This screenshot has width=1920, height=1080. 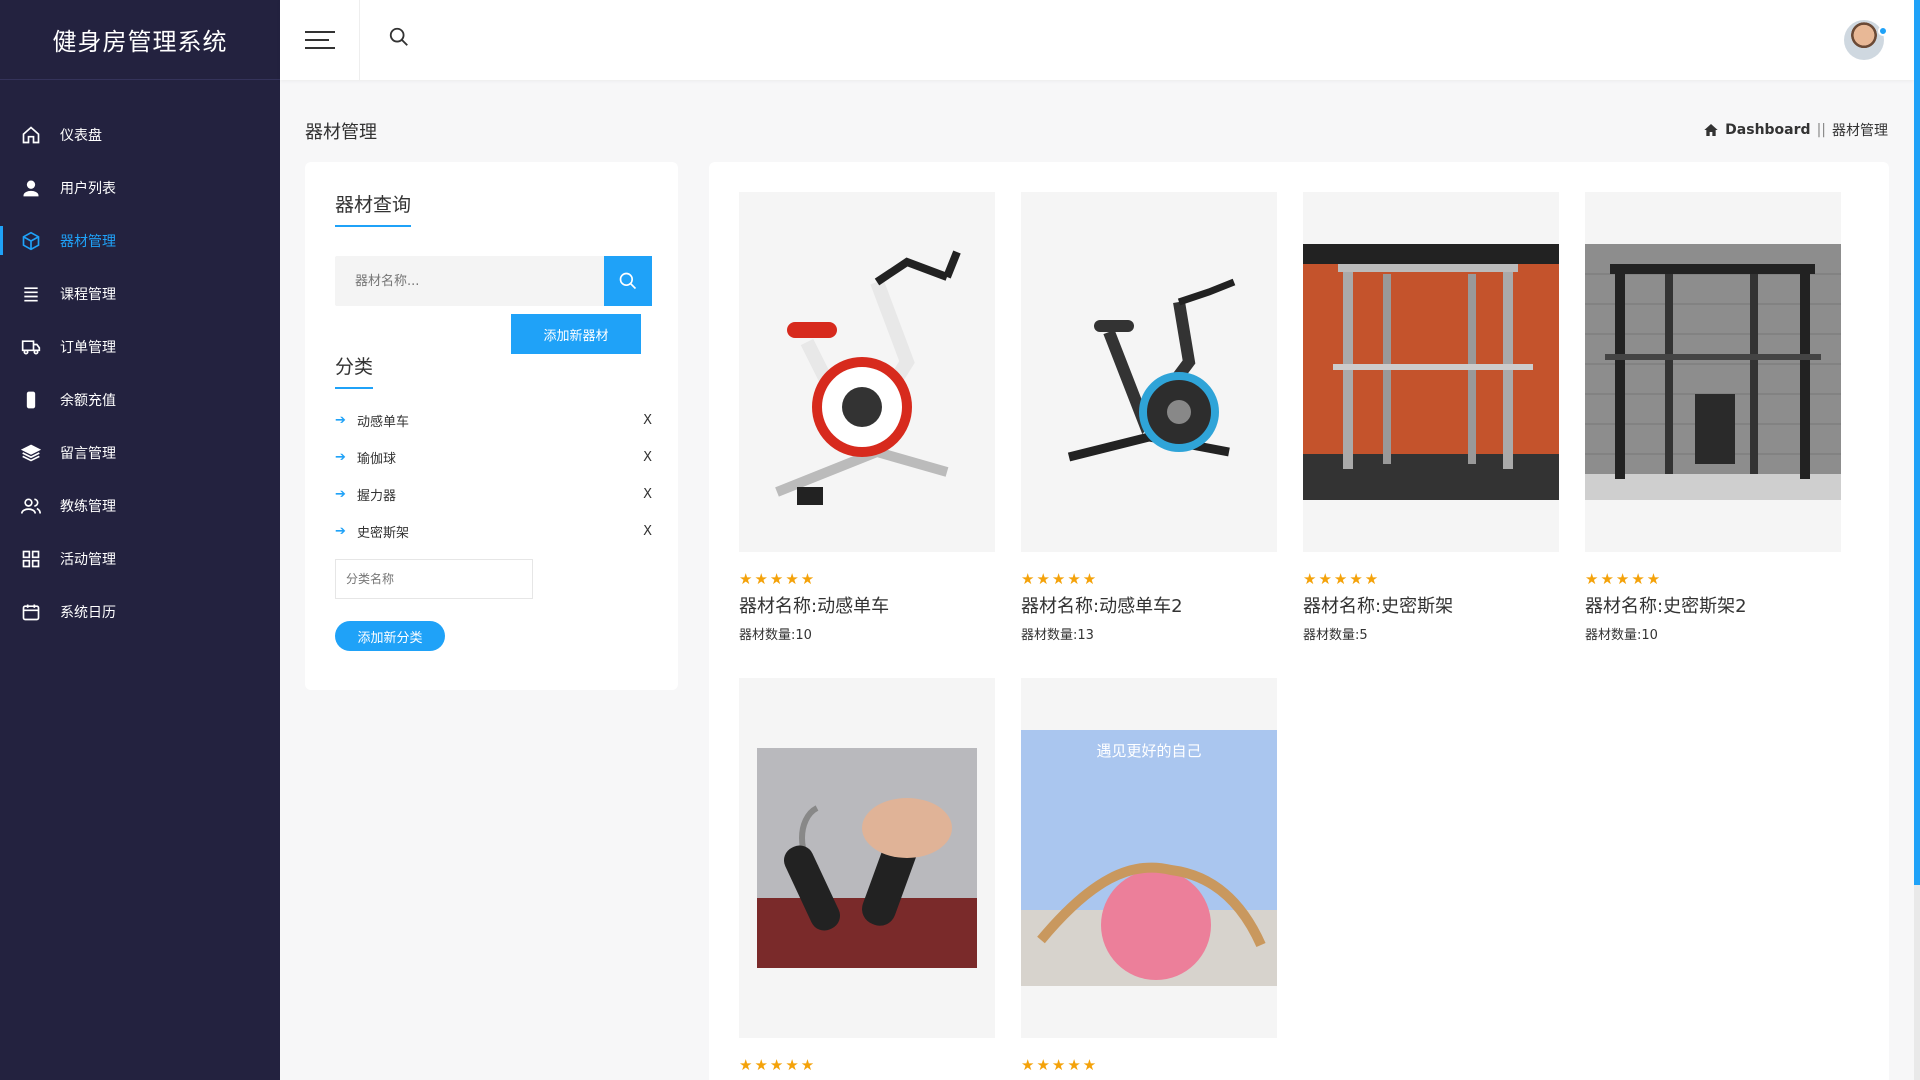 What do you see at coordinates (1917, 442) in the screenshot?
I see `scrollbar-thumb` at bounding box center [1917, 442].